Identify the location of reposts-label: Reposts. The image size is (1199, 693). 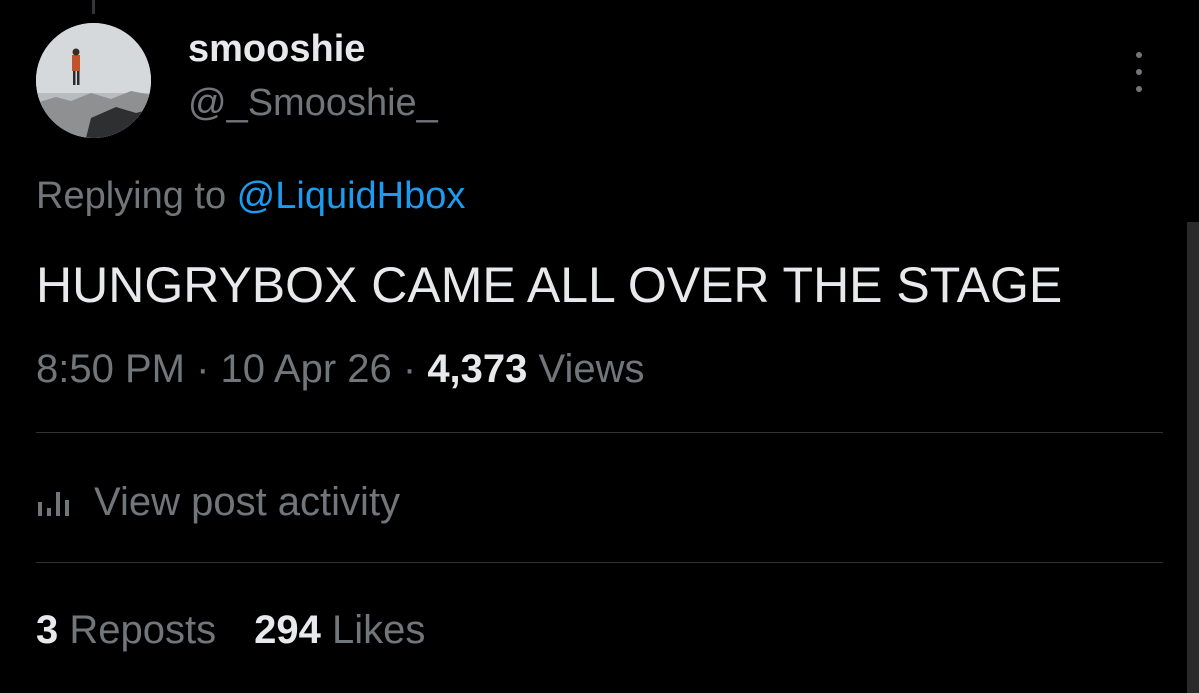
(137, 630).